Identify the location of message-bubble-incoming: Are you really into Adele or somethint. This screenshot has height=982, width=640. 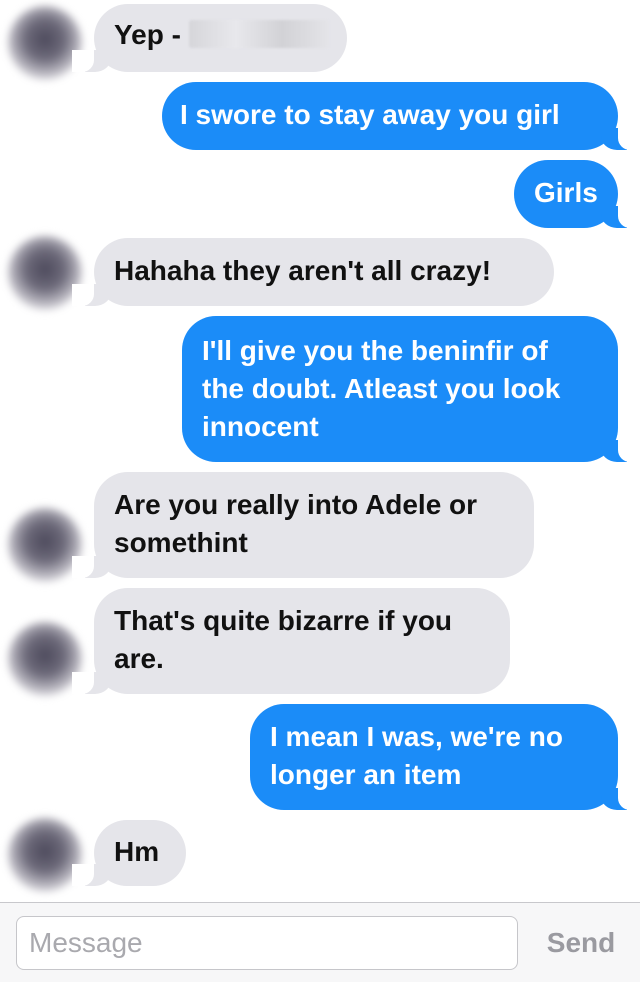
(303, 525).